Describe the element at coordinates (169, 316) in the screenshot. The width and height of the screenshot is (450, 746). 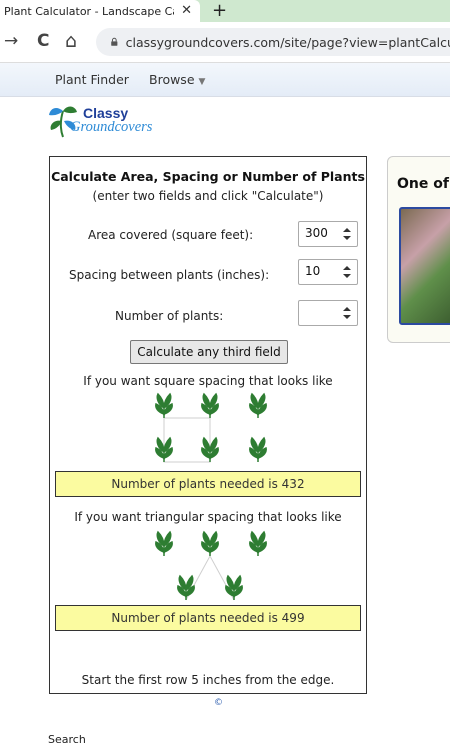
I see `plants-label: Number of plants:` at that location.